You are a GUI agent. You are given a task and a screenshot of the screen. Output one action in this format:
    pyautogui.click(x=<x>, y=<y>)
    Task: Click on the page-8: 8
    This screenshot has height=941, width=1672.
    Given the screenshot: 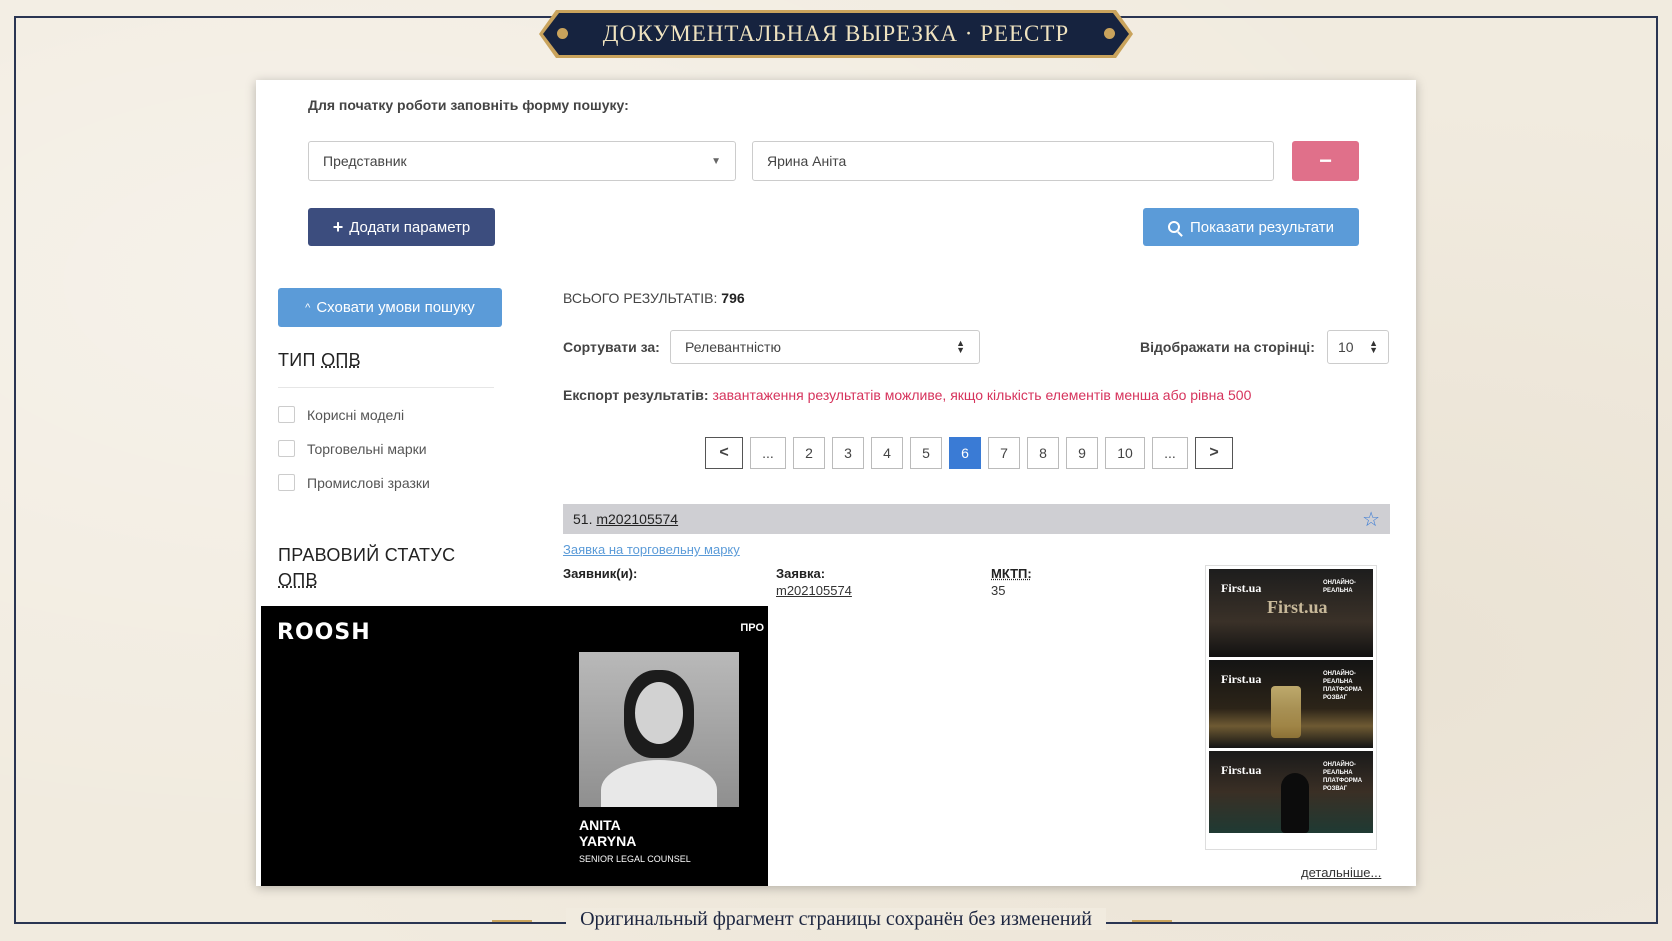 What is the action you would take?
    pyautogui.click(x=1043, y=453)
    